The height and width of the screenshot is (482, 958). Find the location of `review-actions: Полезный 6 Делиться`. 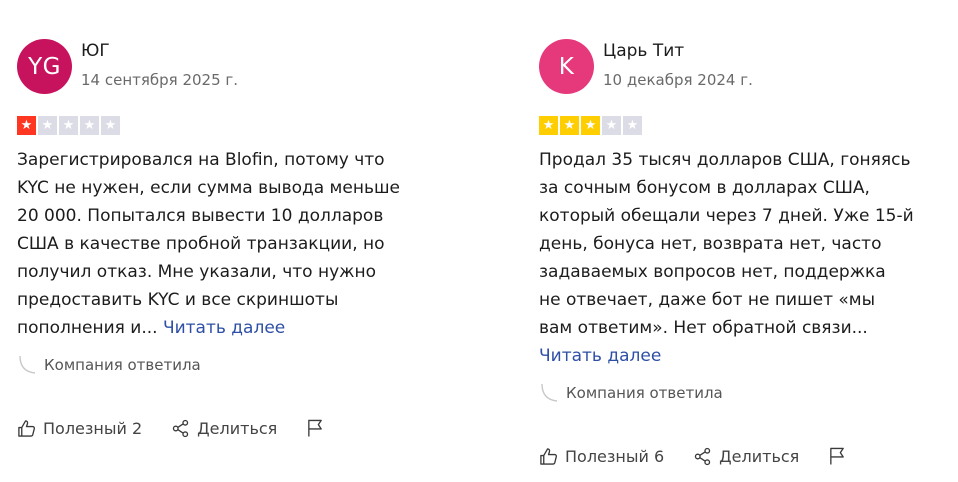

review-actions: Полезный 6 Делиться is located at coordinates (711, 456).